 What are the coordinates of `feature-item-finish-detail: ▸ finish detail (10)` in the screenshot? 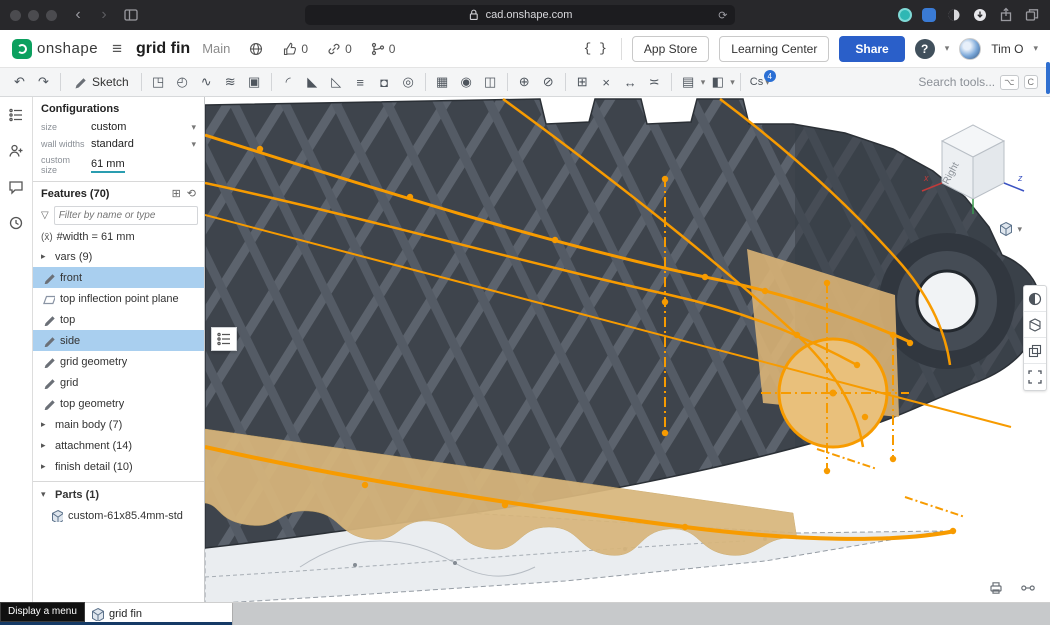 It's located at (118, 466).